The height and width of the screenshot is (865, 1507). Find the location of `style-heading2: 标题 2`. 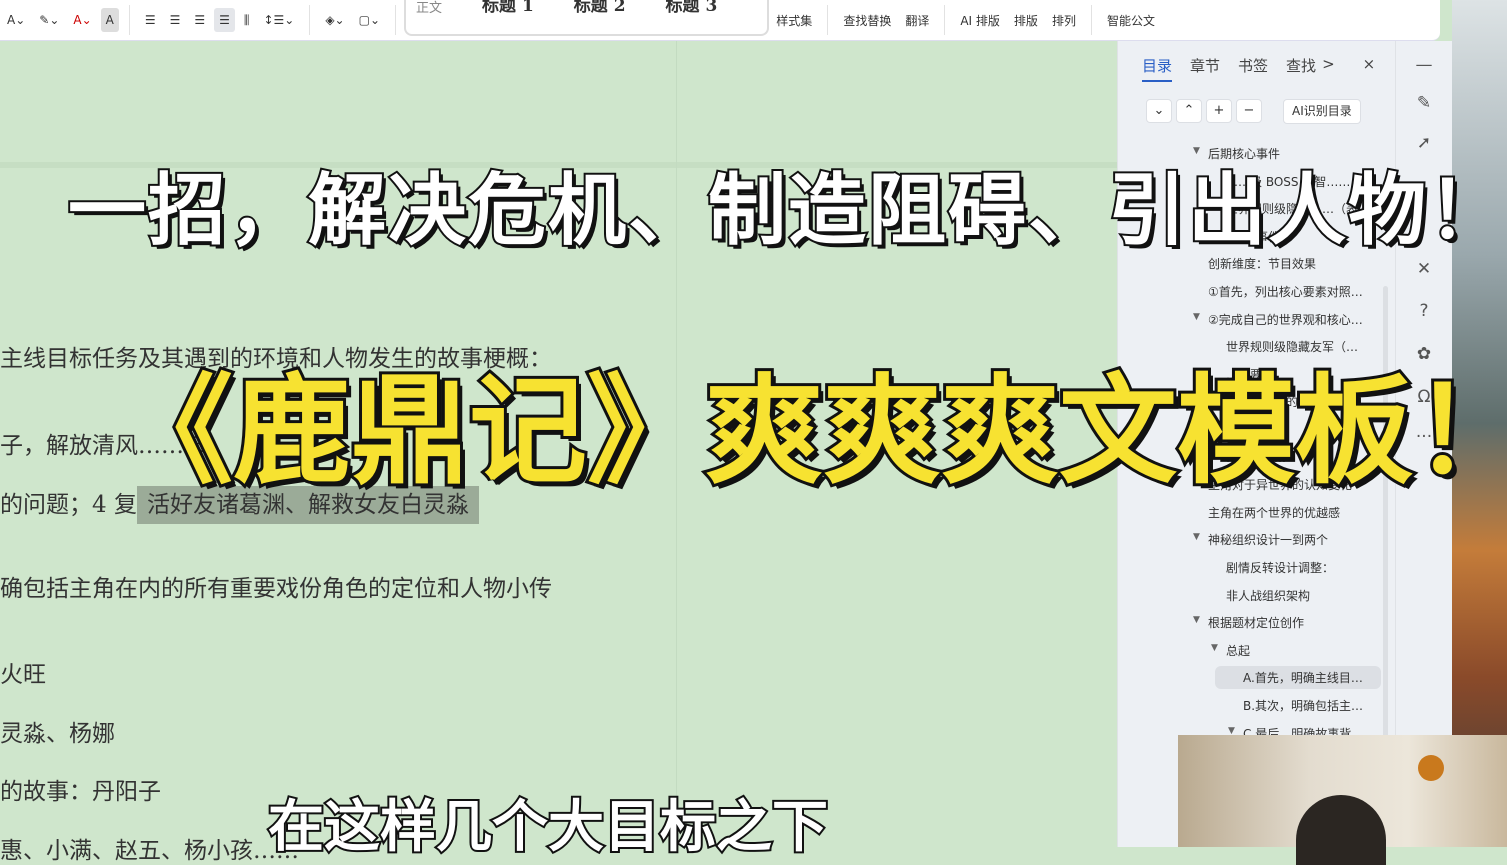

style-heading2: 标题 2 is located at coordinates (600, 8).